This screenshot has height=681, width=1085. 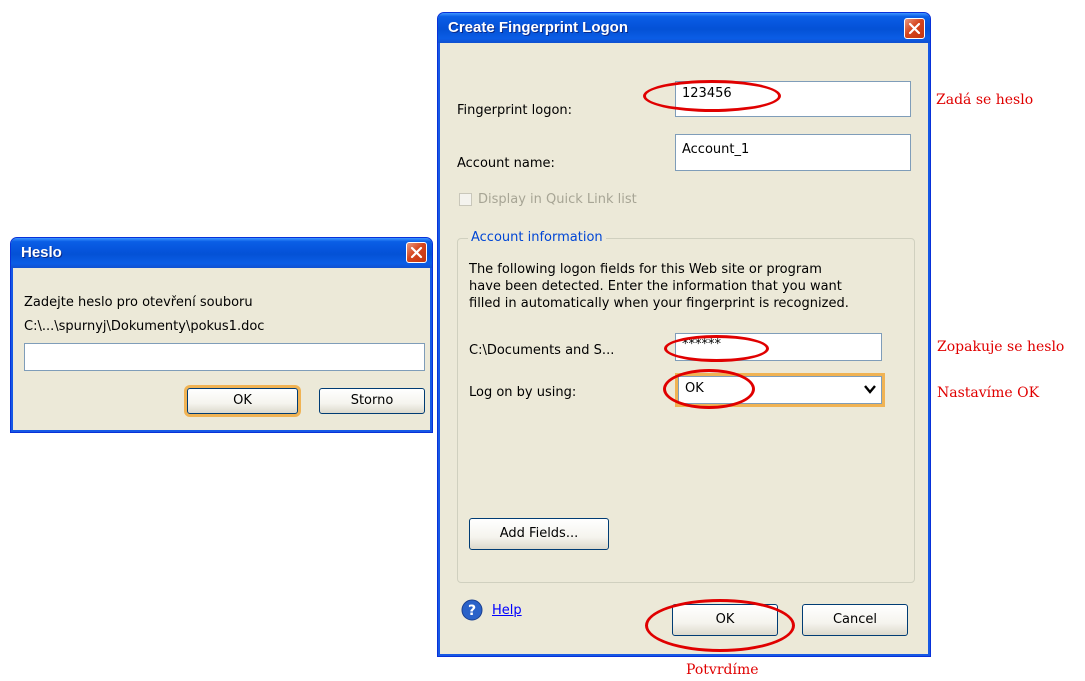 I want to click on fingerprint-logon-input: 123456, so click(x=793, y=99).